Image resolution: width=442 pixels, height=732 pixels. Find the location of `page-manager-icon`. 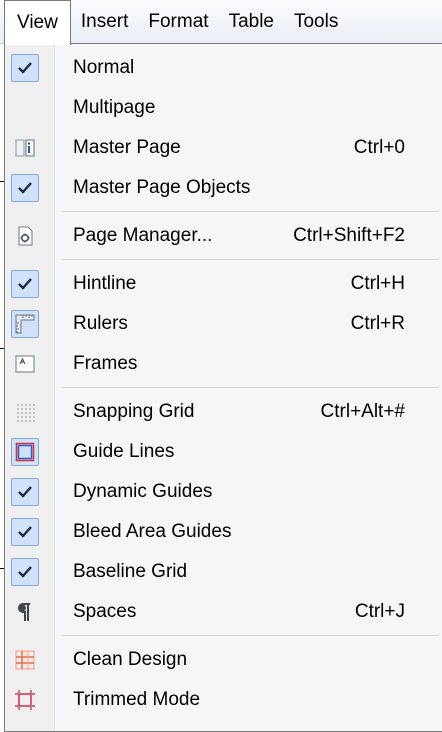

page-manager-icon is located at coordinates (25, 236).